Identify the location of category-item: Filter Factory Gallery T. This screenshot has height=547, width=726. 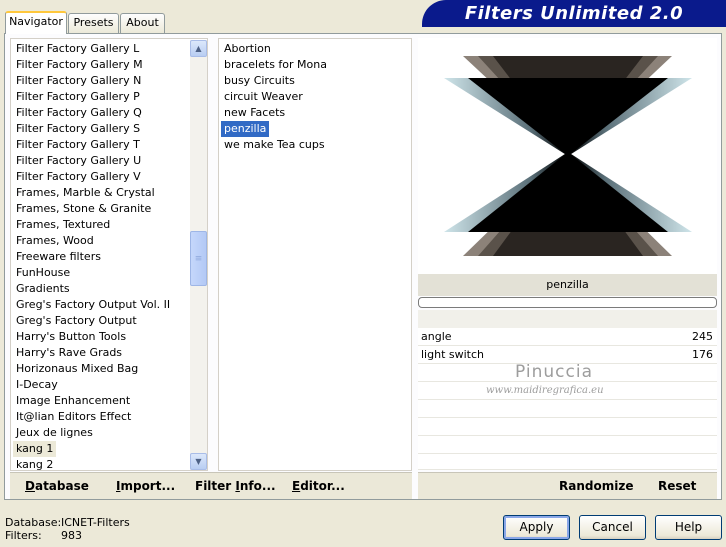
(102, 145).